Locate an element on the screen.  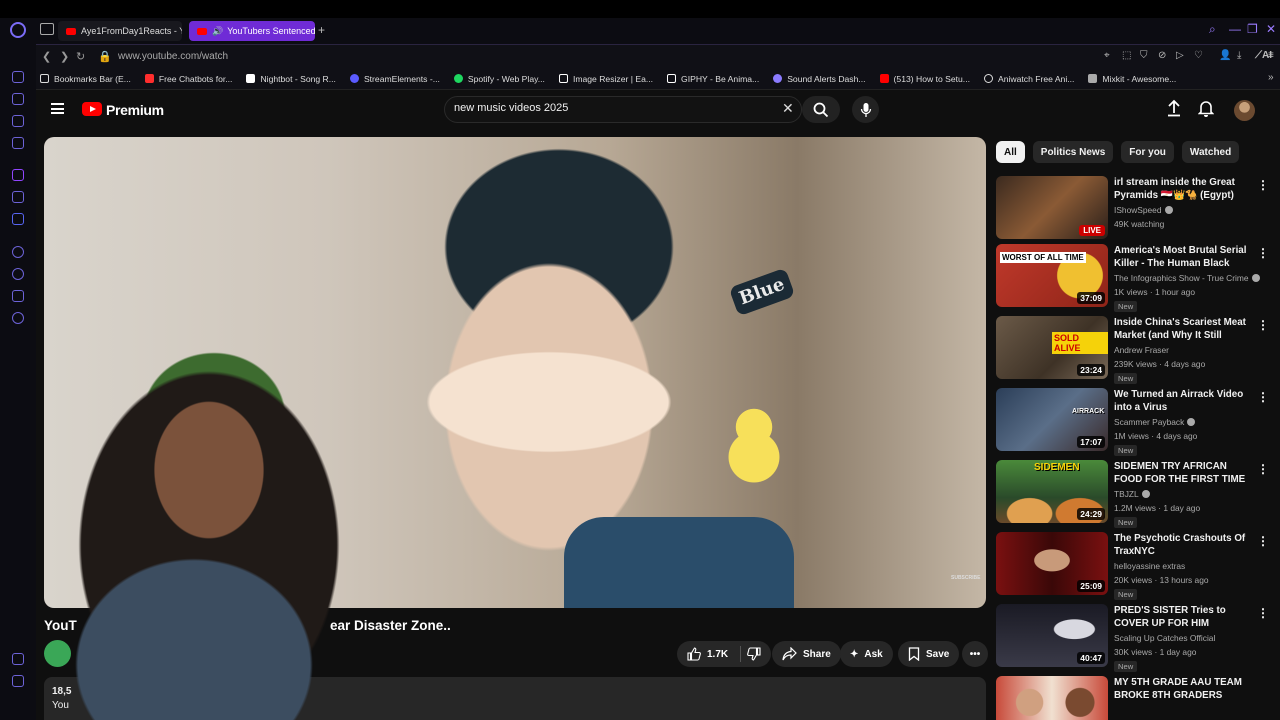
sidebar-mail-icon is located at coordinates (18, 143).